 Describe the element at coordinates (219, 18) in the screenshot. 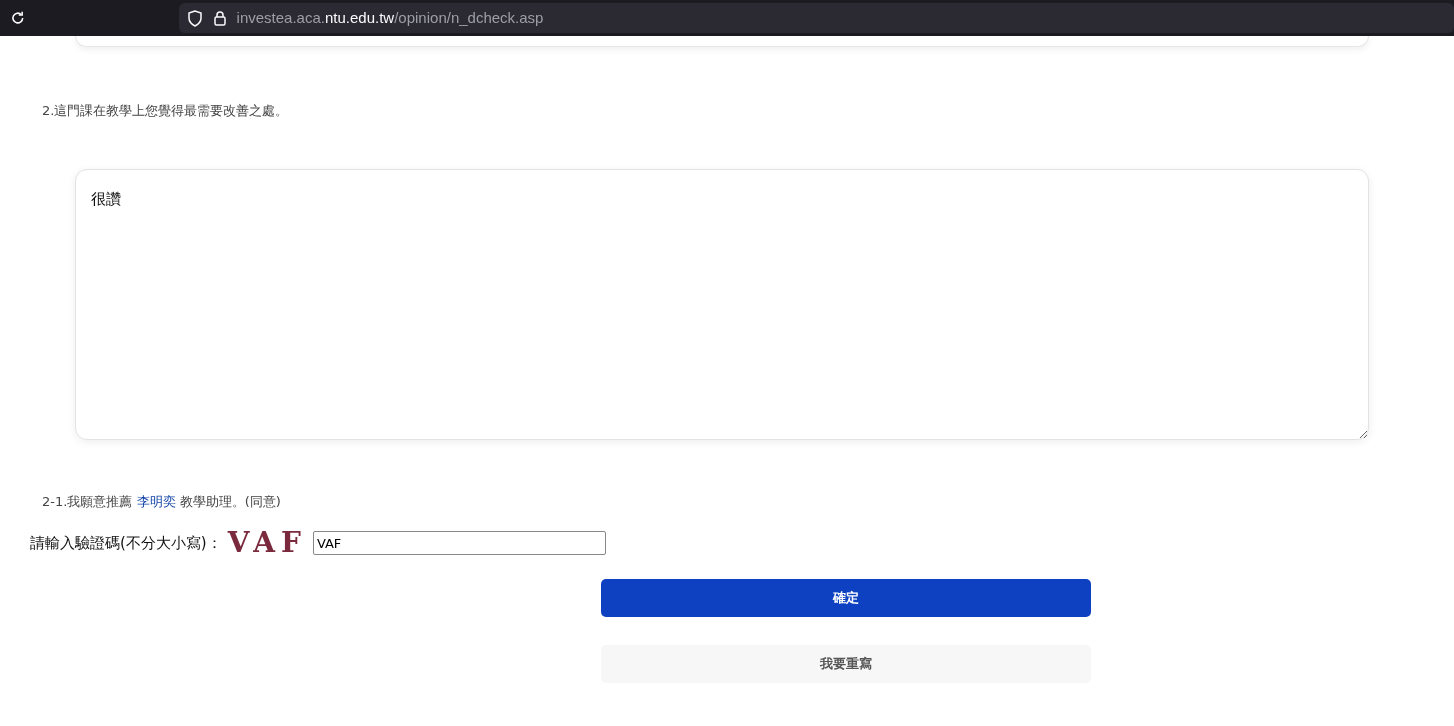

I see `lock-icon` at that location.